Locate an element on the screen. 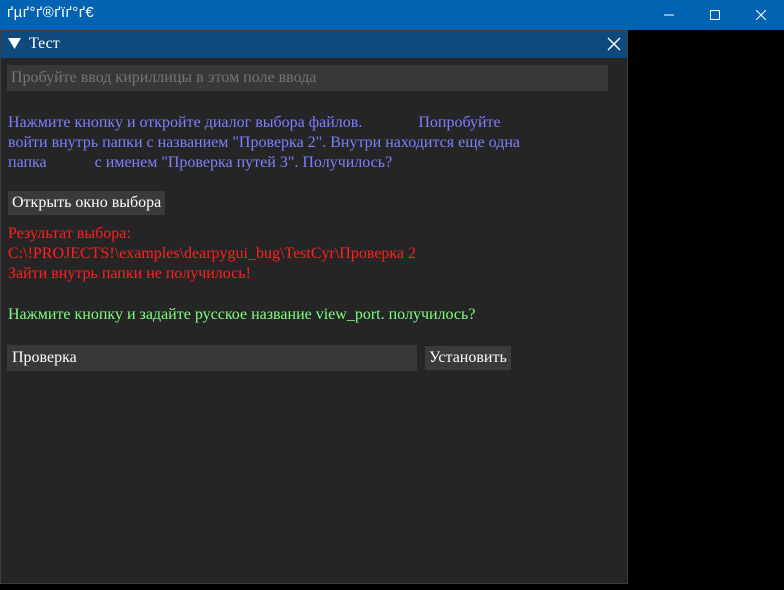  os-titlebar: ґµґ°ґ®ґїґ°ґ€ is located at coordinates (392, 15).